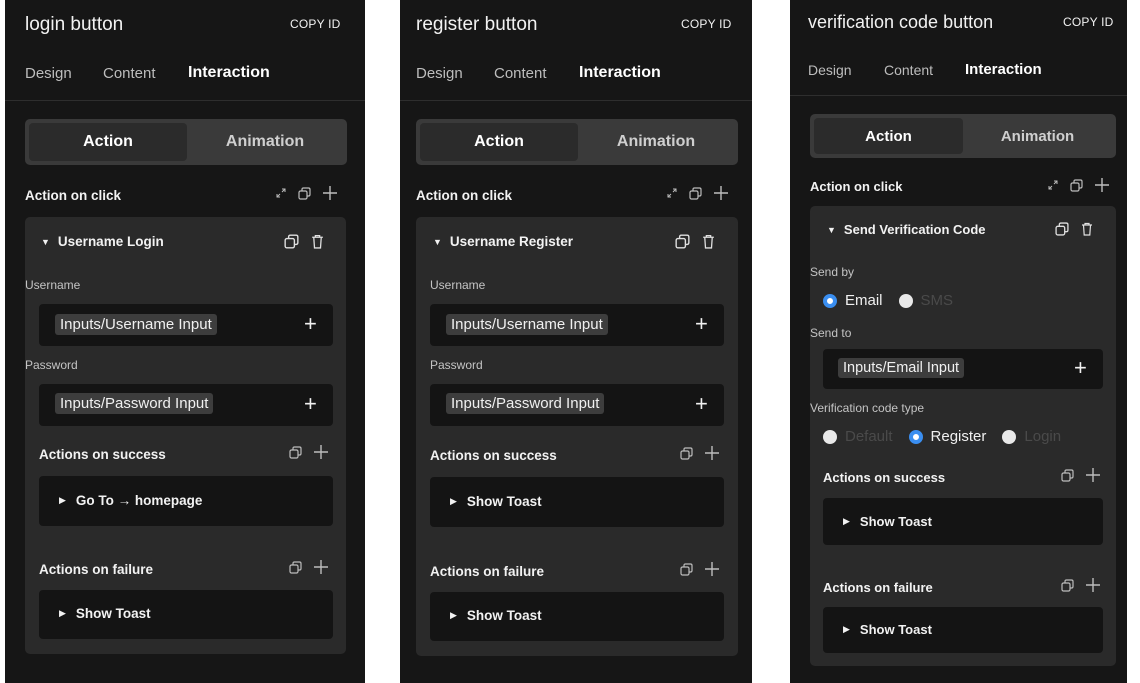 The width and height of the screenshot is (1140, 683). I want to click on success-action-item: ▶ Go To → homepage, so click(186, 501).